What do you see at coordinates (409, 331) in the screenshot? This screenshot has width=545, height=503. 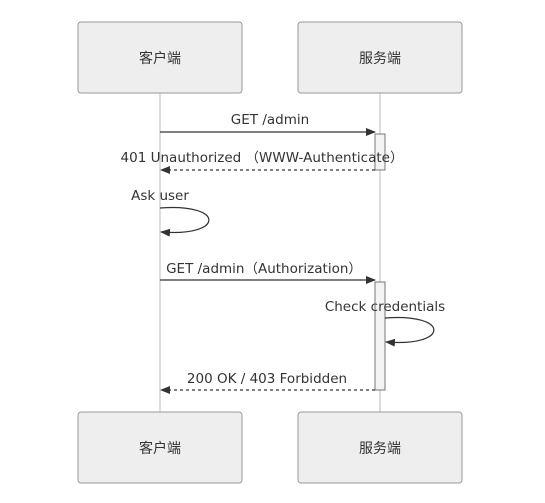 I see `message-5-arrow` at bounding box center [409, 331].